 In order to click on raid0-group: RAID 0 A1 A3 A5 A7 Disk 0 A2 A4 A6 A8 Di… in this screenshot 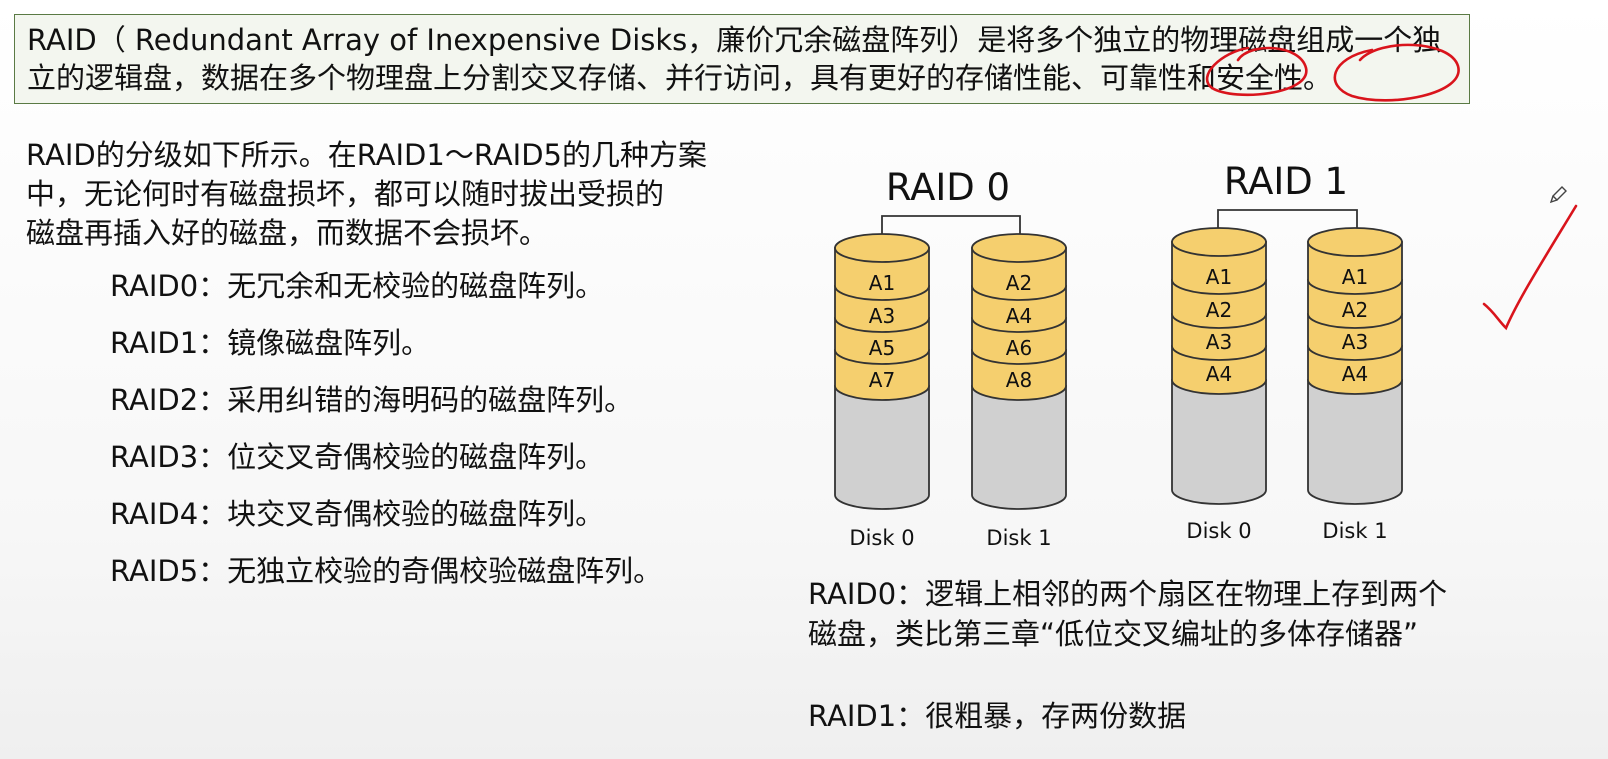, I will do `click(950, 358)`.